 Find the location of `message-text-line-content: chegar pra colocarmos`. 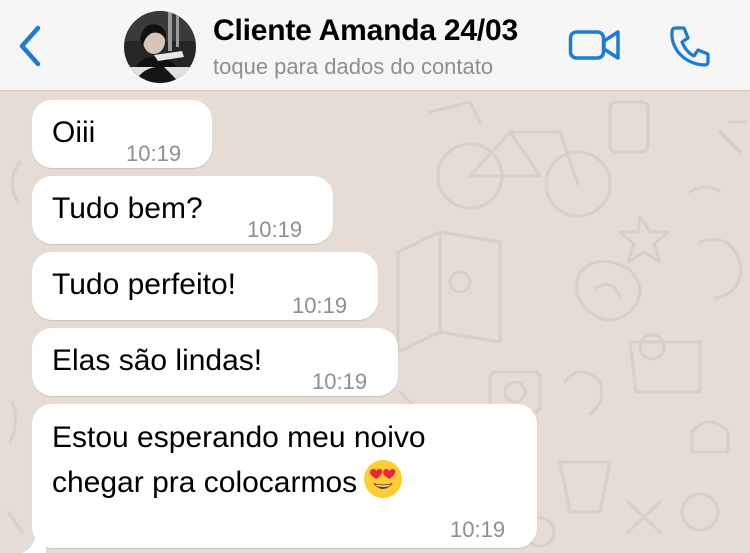

message-text-line-content: chegar pra colocarmos is located at coordinates (205, 482).